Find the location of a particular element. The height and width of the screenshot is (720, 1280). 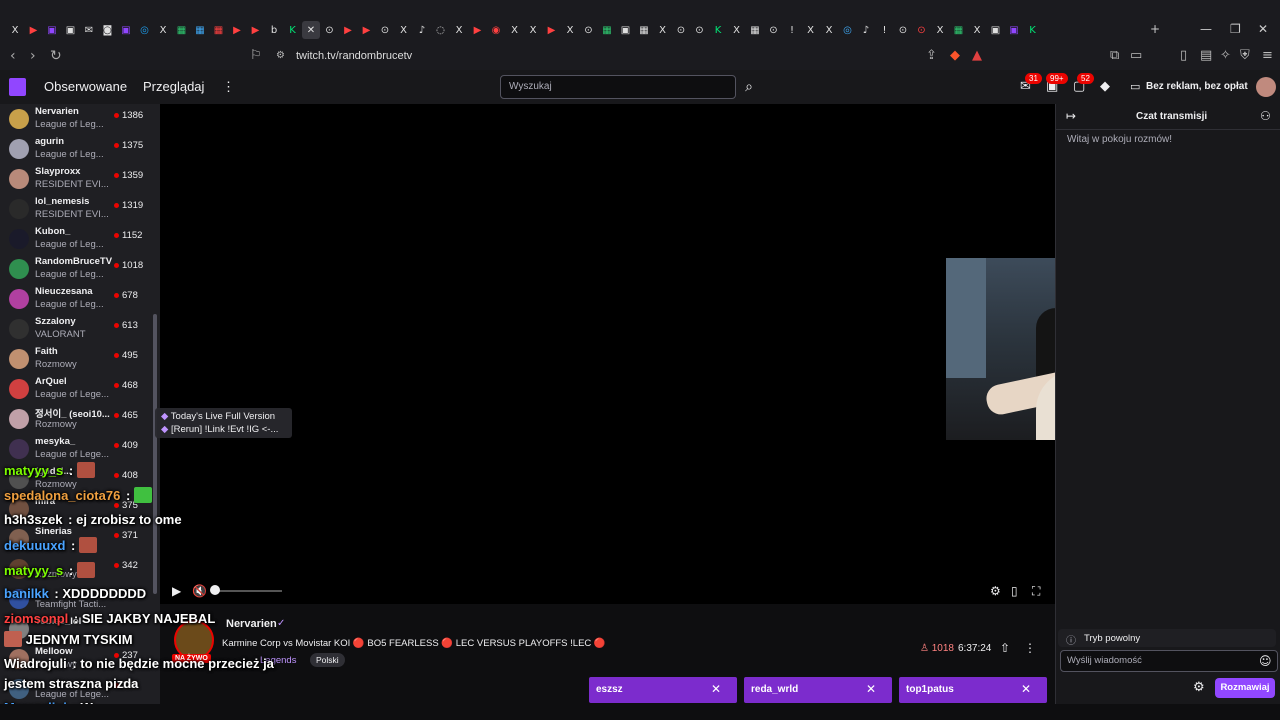

browser-tab-25: ▶ is located at coordinates (478, 30).